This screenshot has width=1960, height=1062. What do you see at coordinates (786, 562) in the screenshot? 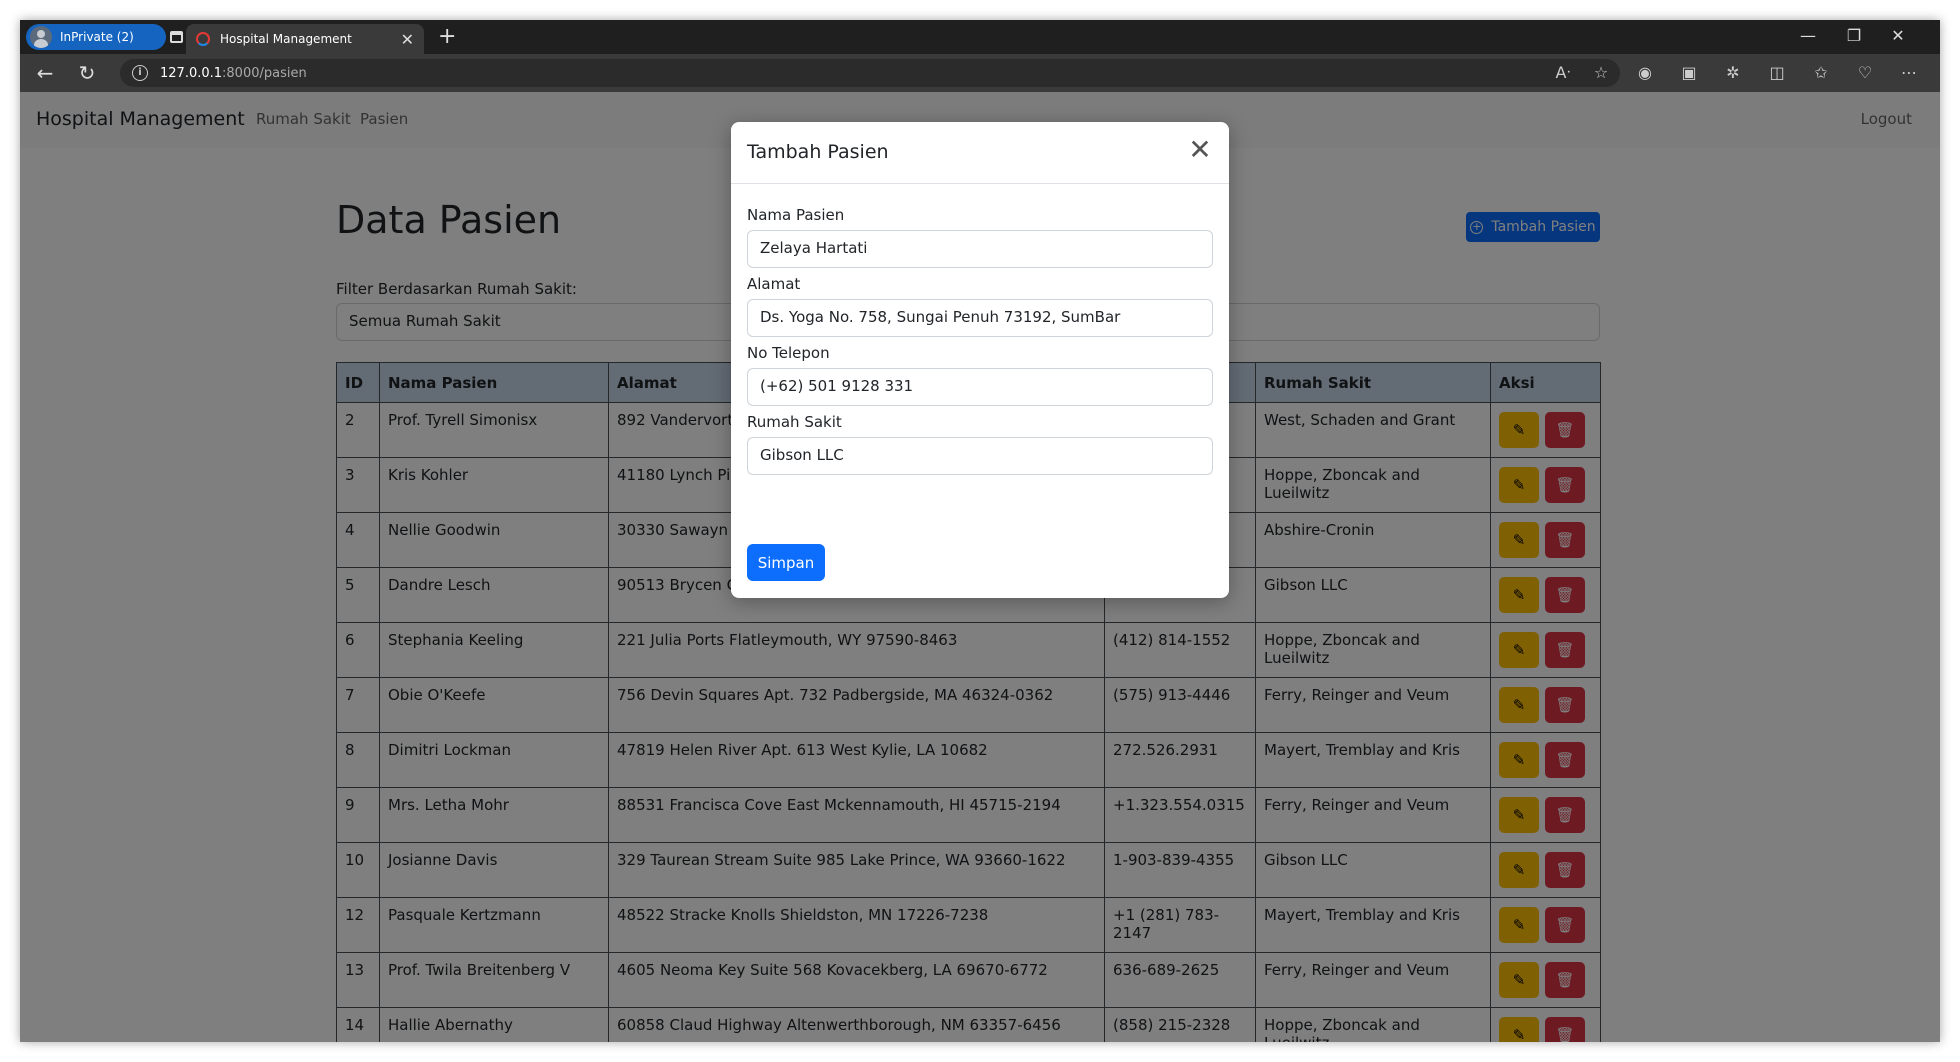
I see `save-button: Simpan` at bounding box center [786, 562].